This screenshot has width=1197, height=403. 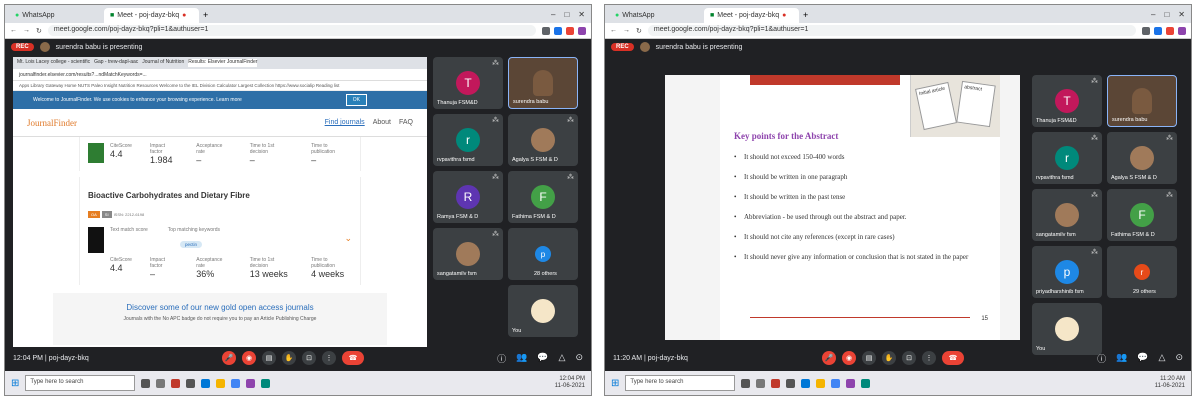 I want to click on cookie-ok-button: OK, so click(x=356, y=100).